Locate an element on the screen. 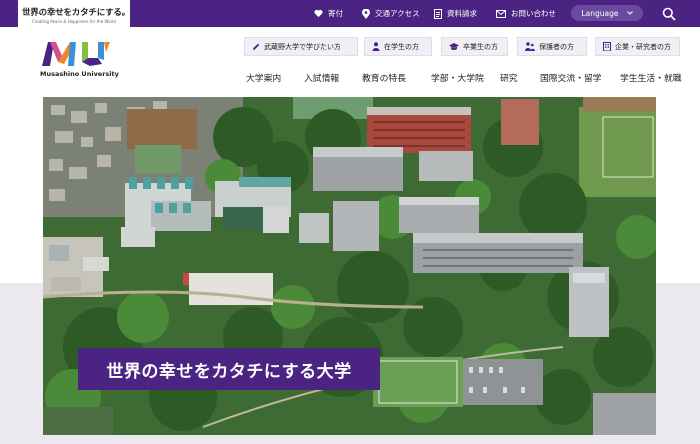 The height and width of the screenshot is (444, 700). mu-logo-mark is located at coordinates (76, 54).